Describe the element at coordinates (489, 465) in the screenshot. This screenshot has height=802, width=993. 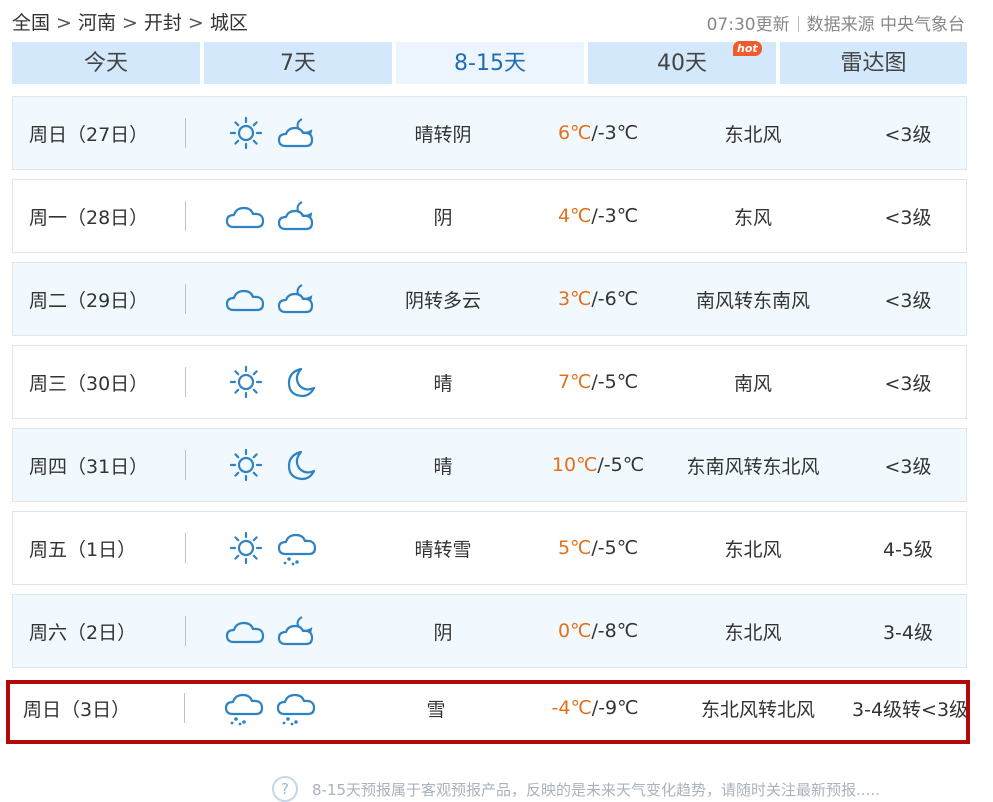
I see `forecast-row: 周四（31日） 晴 10℃/-5℃ 东南风转东北风 <3级` at that location.